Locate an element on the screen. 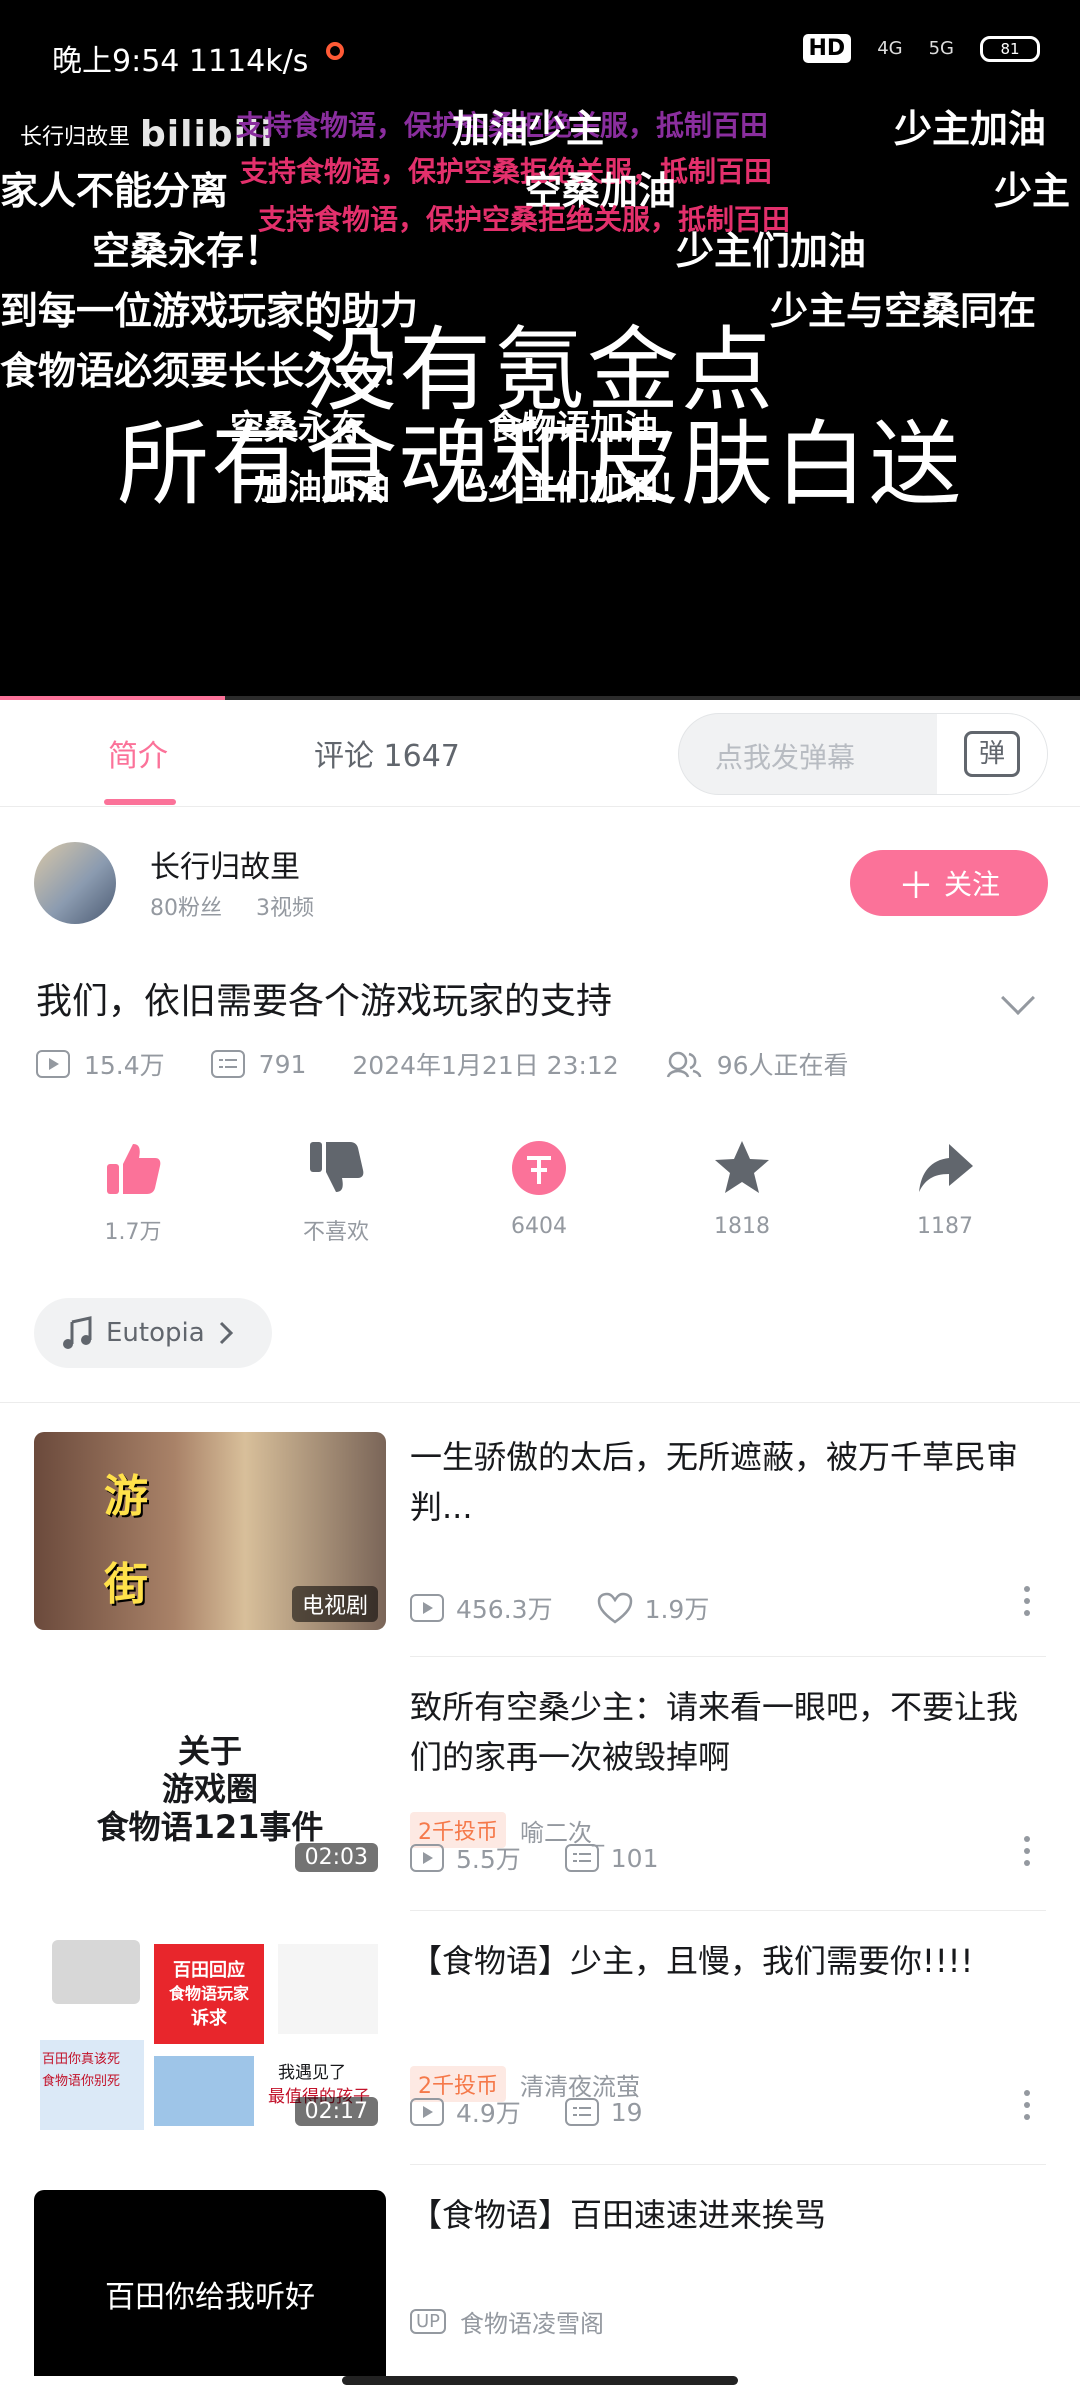  chevron-right-icon is located at coordinates (226, 1333).